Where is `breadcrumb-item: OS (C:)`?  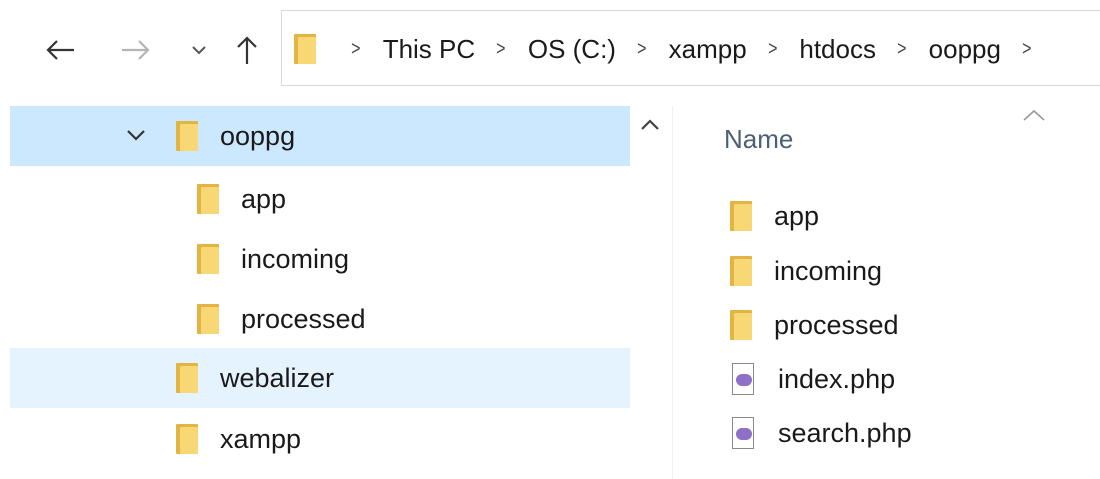 breadcrumb-item: OS (C:) is located at coordinates (572, 49).